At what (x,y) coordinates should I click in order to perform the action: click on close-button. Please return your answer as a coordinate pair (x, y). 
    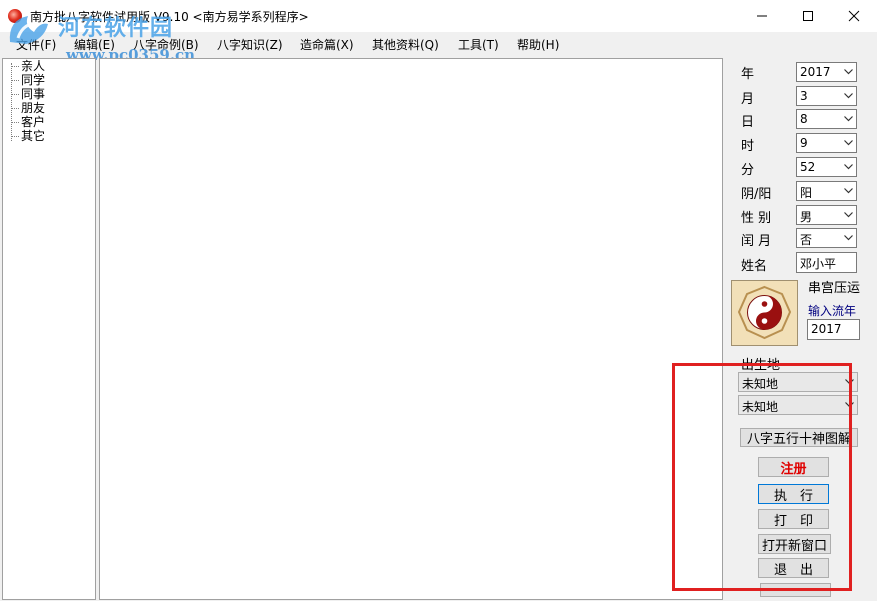
    Looking at the image, I should click on (854, 16).